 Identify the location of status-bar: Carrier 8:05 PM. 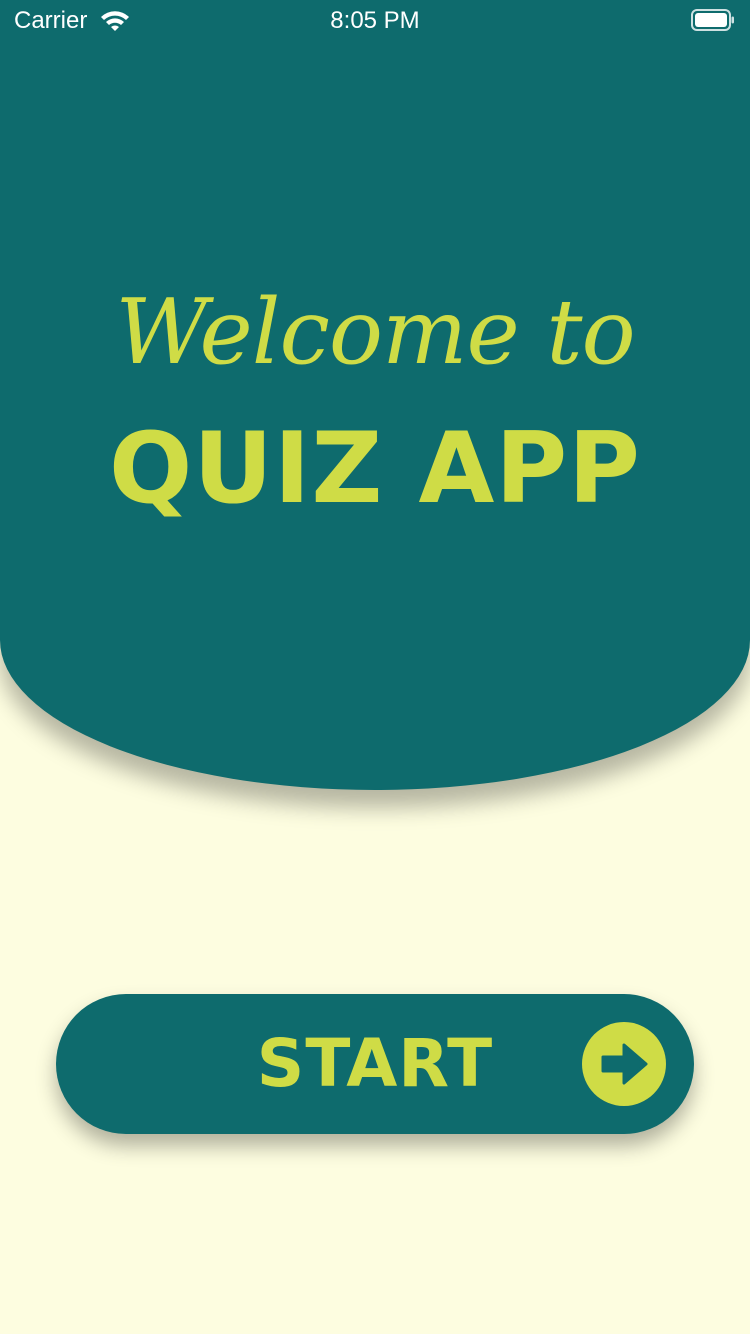
(375, 20).